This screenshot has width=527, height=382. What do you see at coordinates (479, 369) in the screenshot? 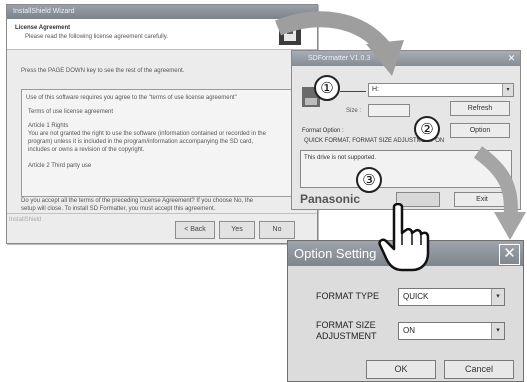
I see `cancel-button: Cancel` at bounding box center [479, 369].